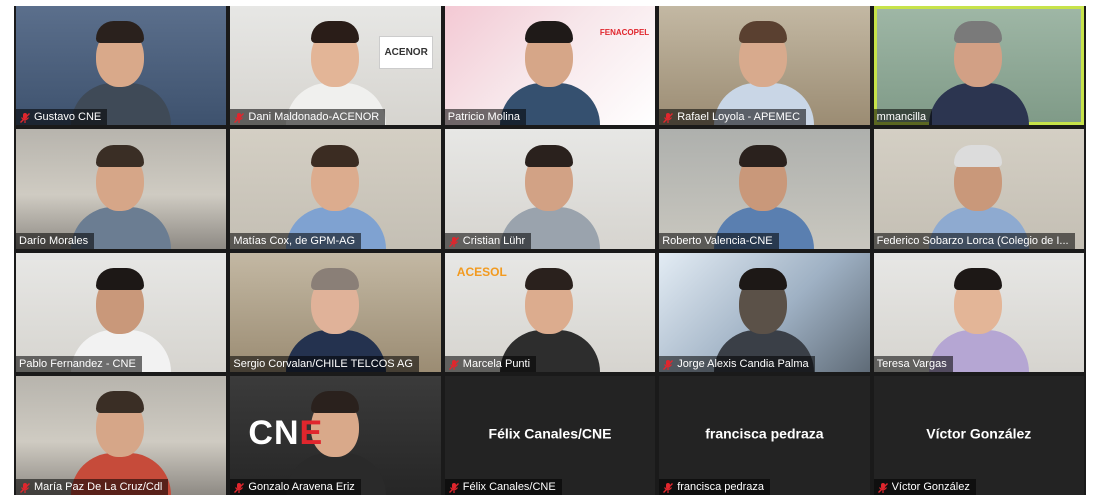 The image size is (1114, 503). Describe the element at coordinates (481, 271) in the screenshot. I see `acesol-logo: ACESOL` at that location.